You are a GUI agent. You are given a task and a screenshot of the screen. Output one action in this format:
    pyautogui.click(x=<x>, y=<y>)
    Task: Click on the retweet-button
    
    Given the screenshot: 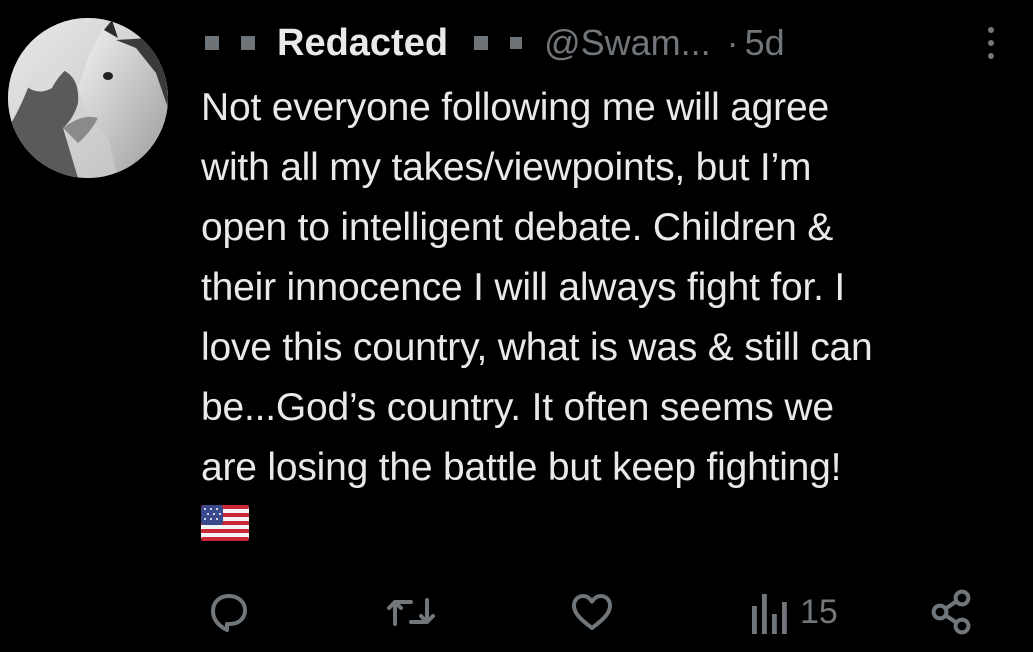 What is the action you would take?
    pyautogui.click(x=411, y=612)
    